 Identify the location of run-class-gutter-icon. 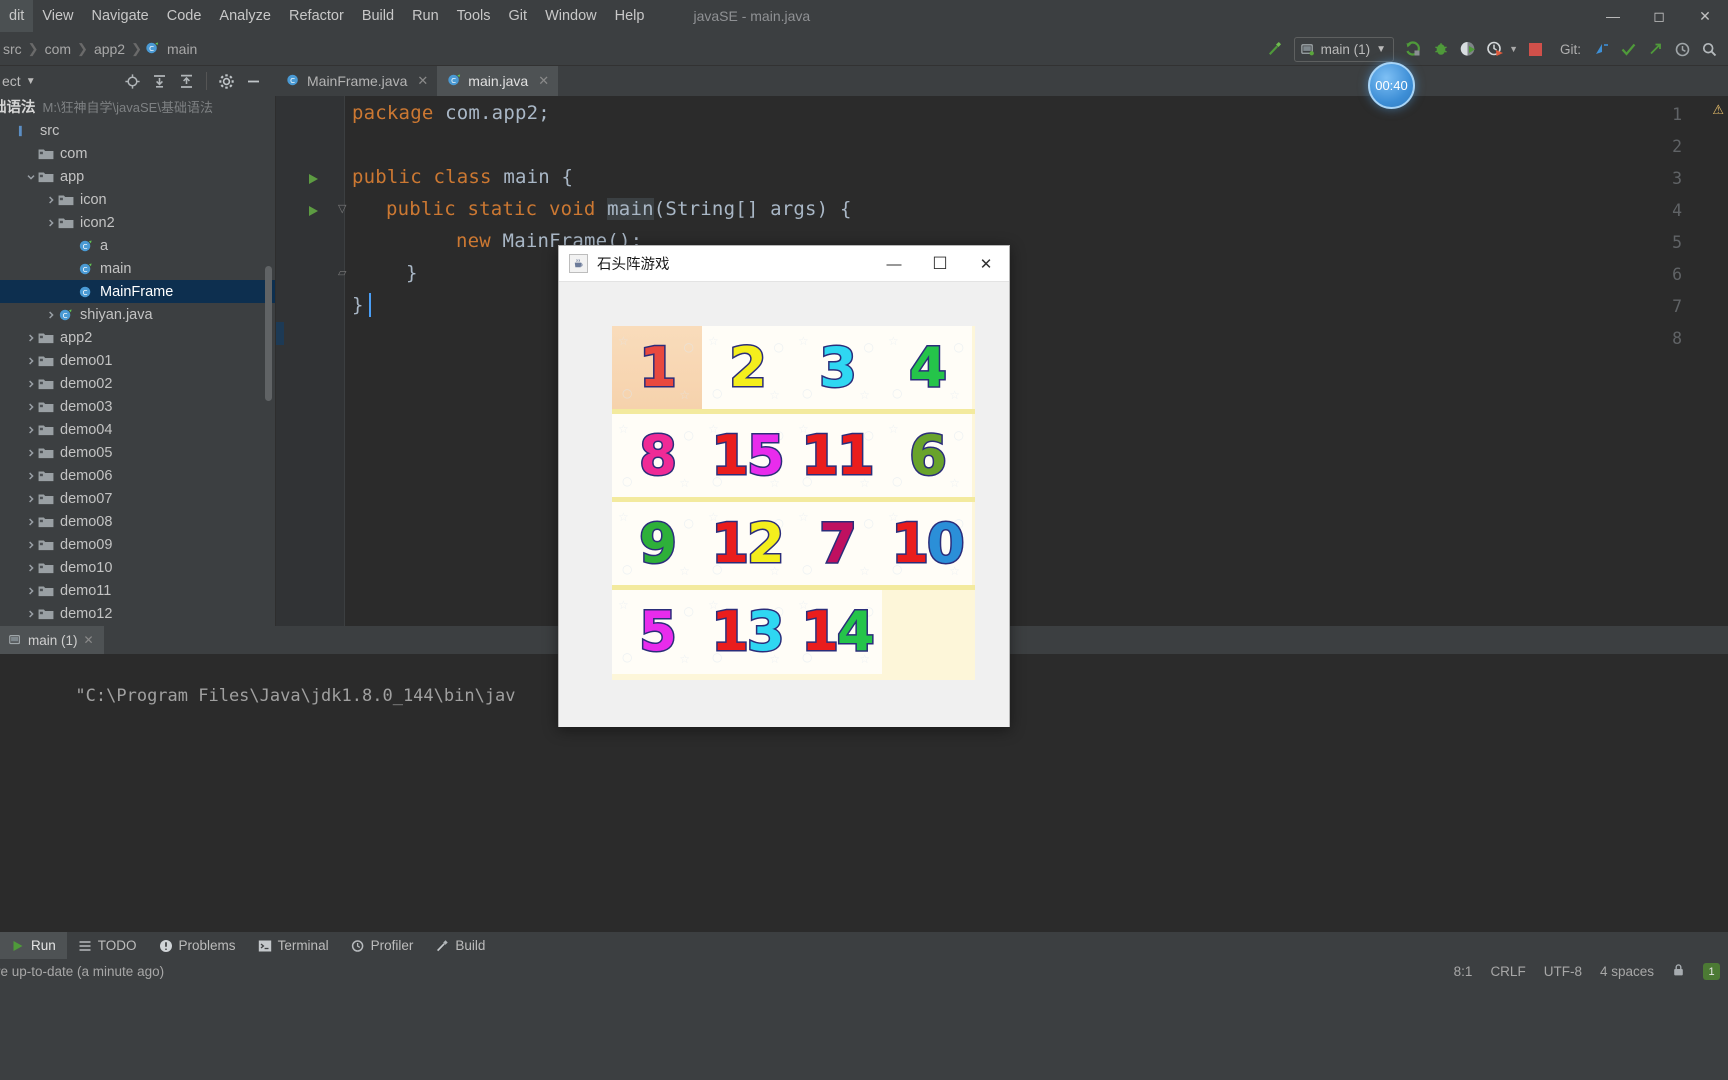
(313, 179).